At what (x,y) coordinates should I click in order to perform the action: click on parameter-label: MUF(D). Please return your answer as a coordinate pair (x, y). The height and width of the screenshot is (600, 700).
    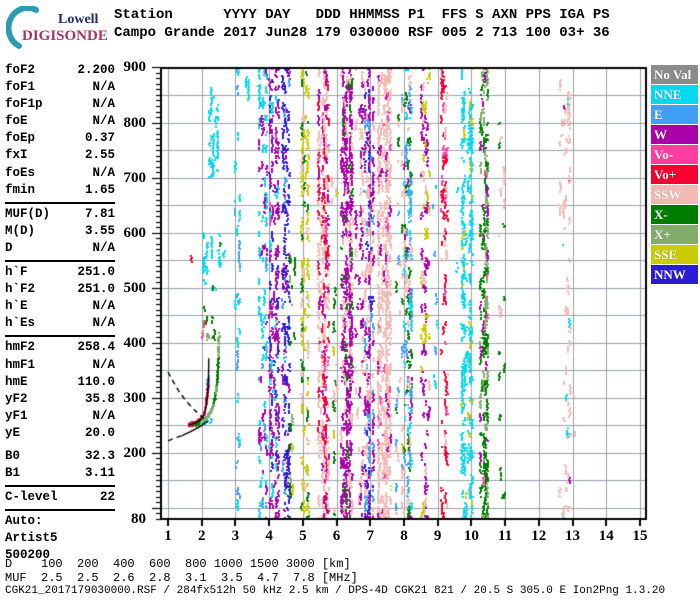
    Looking at the image, I should click on (28, 213).